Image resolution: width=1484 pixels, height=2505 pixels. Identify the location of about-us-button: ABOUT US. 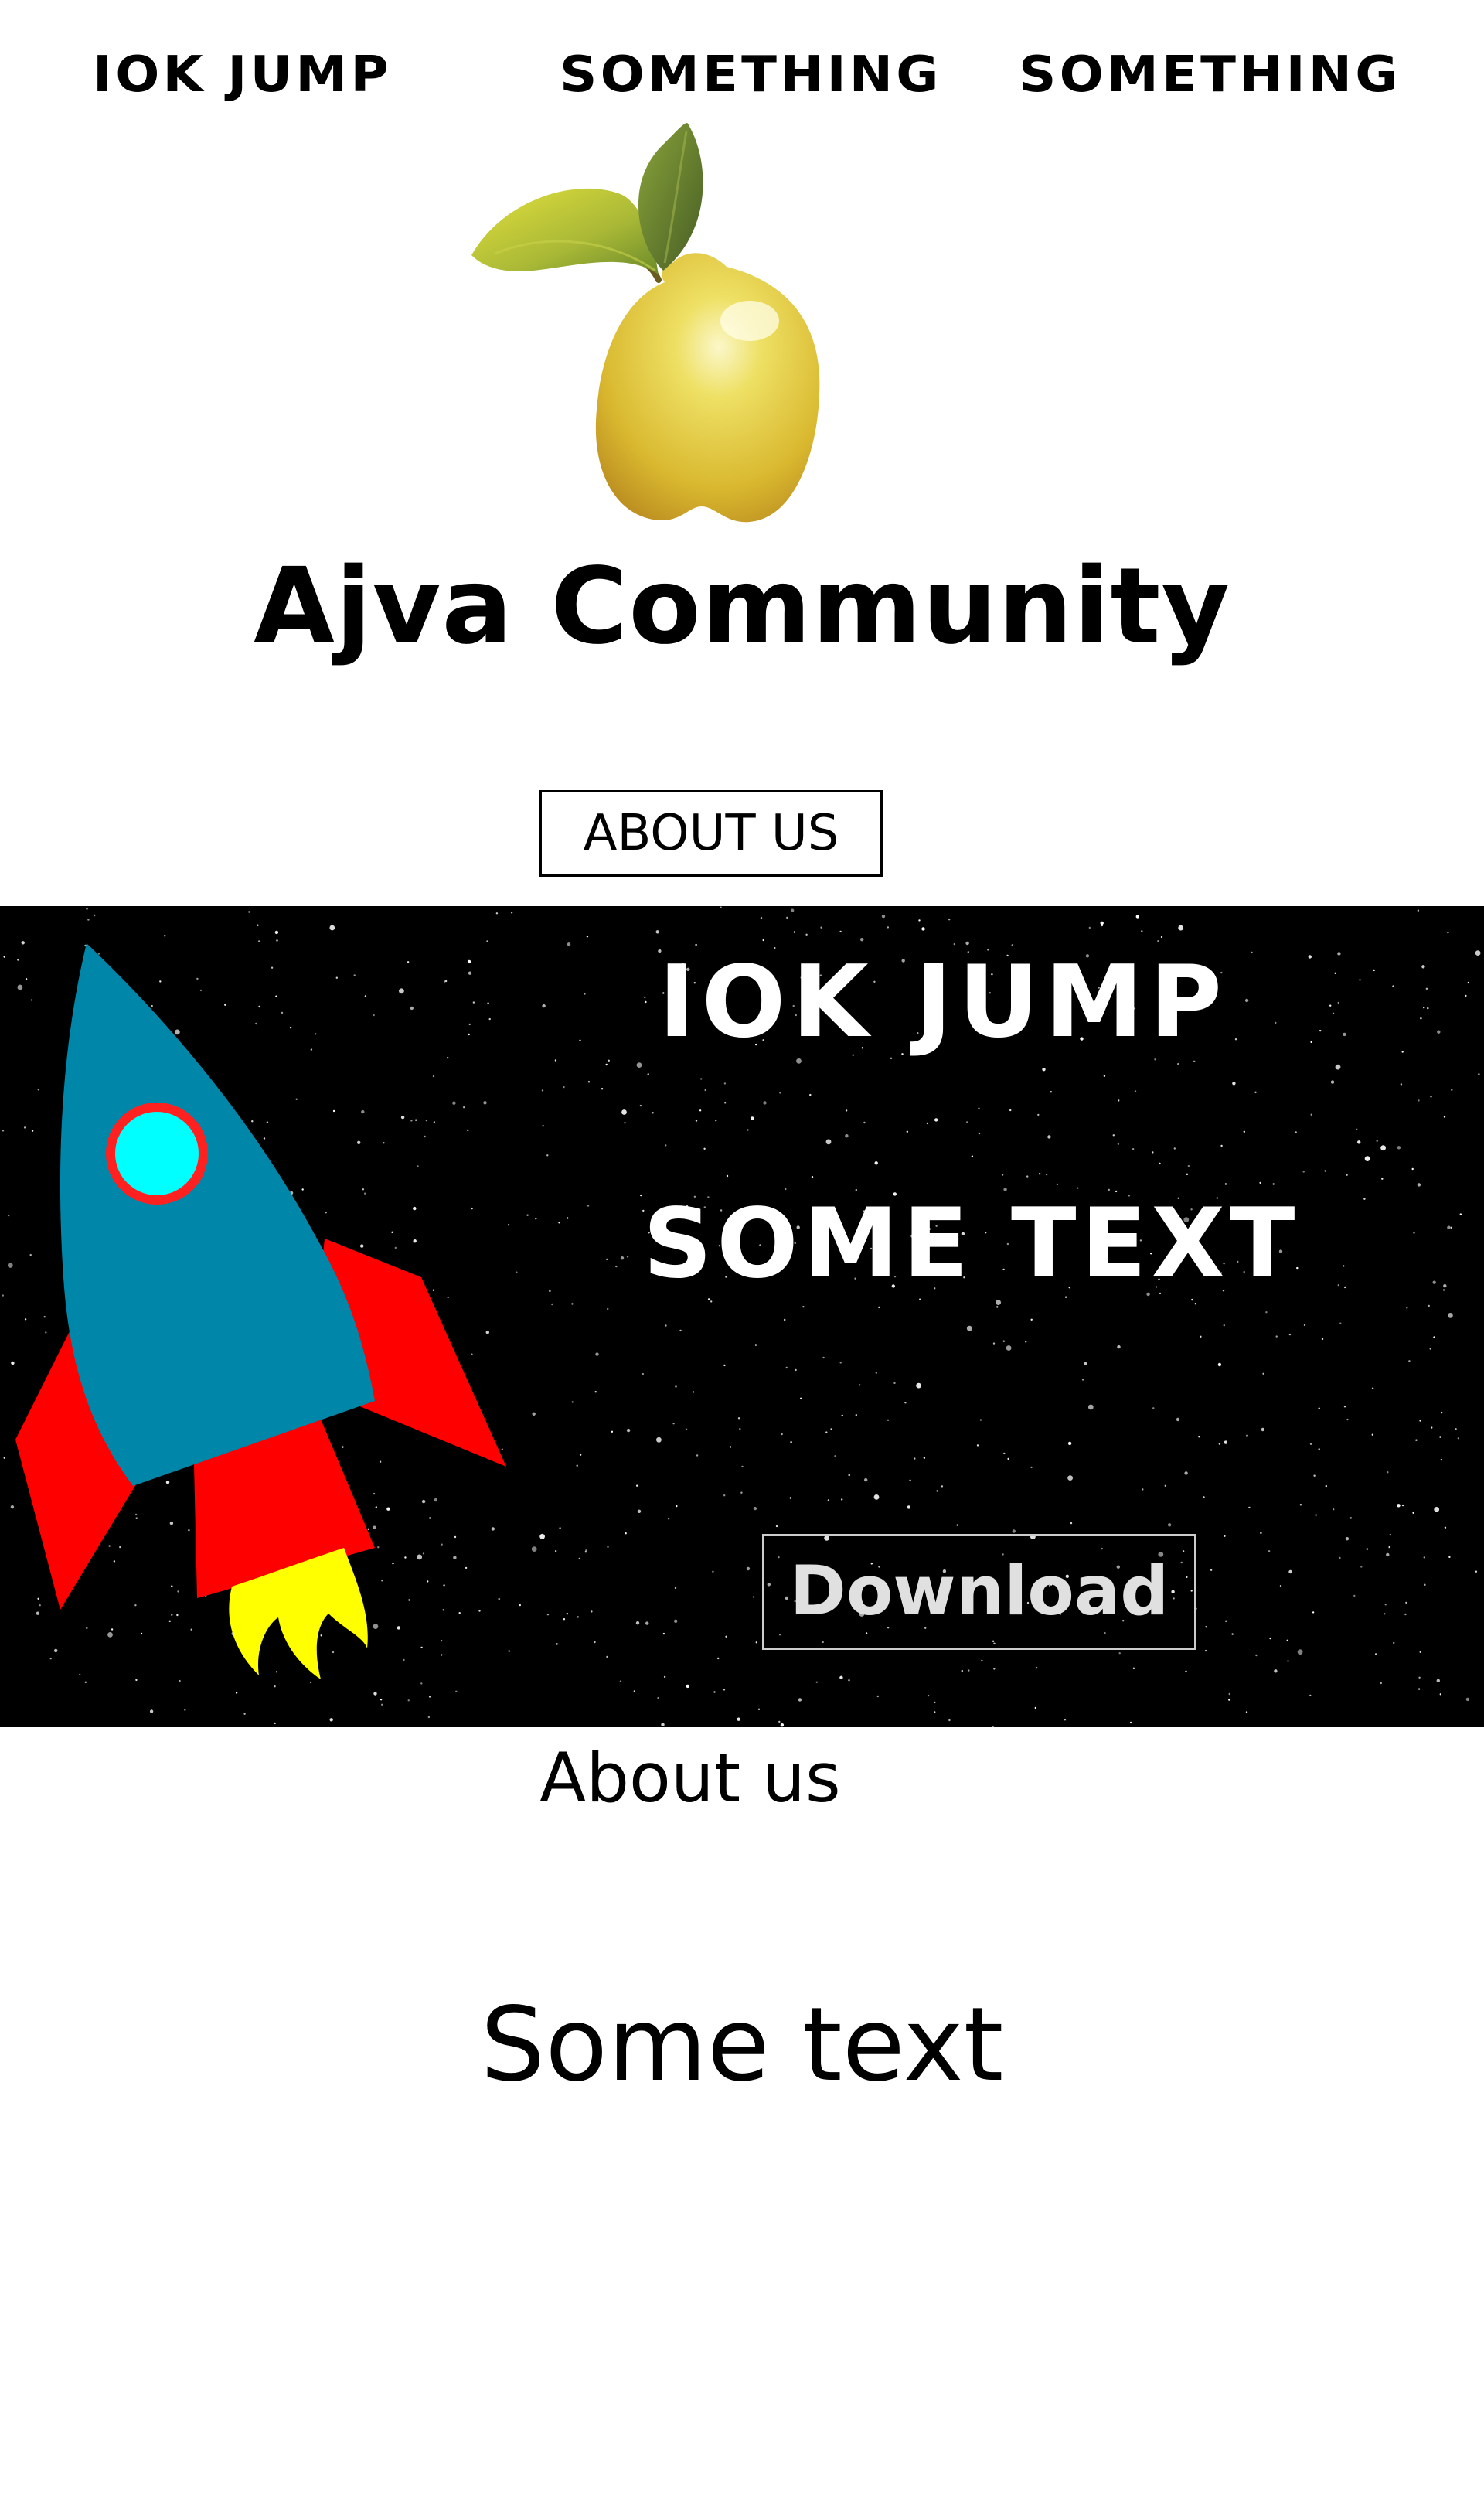
(711, 833).